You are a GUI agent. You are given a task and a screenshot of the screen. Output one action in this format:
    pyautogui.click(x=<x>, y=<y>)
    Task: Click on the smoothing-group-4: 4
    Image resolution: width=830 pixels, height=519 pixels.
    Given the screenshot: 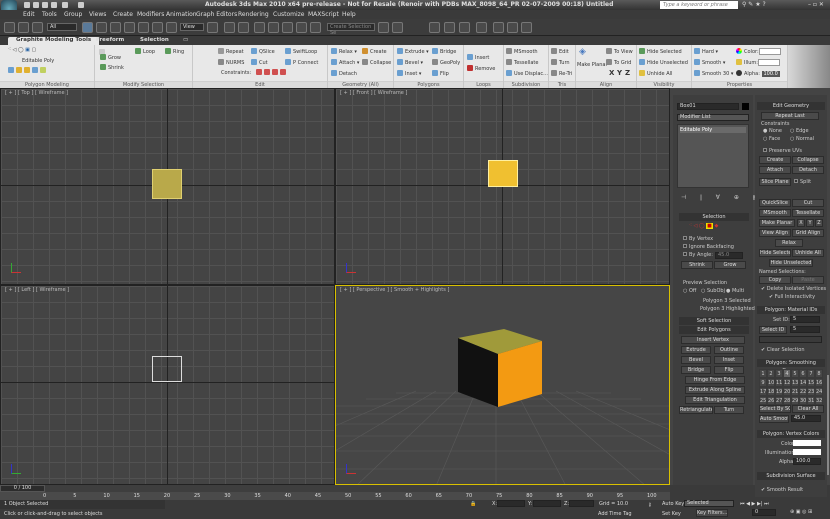 What is the action you would take?
    pyautogui.click(x=787, y=373)
    